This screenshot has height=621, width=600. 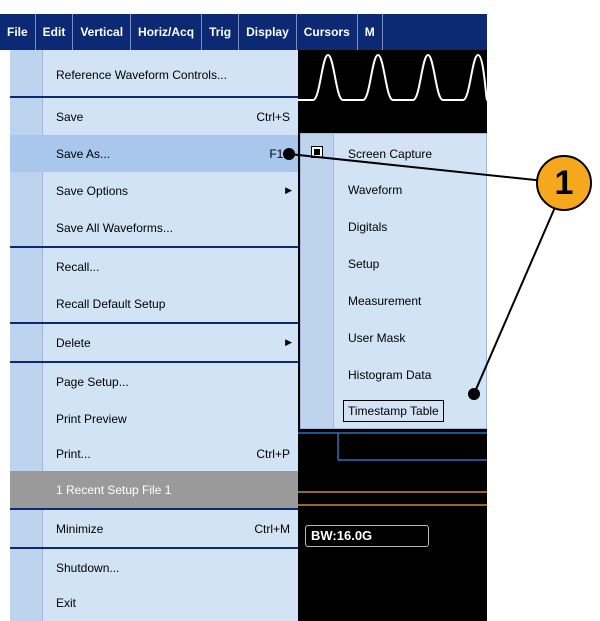 What do you see at coordinates (390, 153) in the screenshot?
I see `submenu-item-label: Screen Capture` at bounding box center [390, 153].